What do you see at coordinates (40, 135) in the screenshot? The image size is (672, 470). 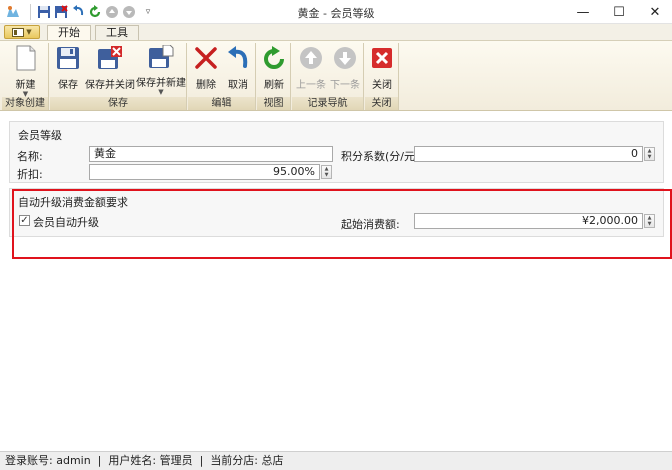 I see `section-title-member-level: 会员等级` at bounding box center [40, 135].